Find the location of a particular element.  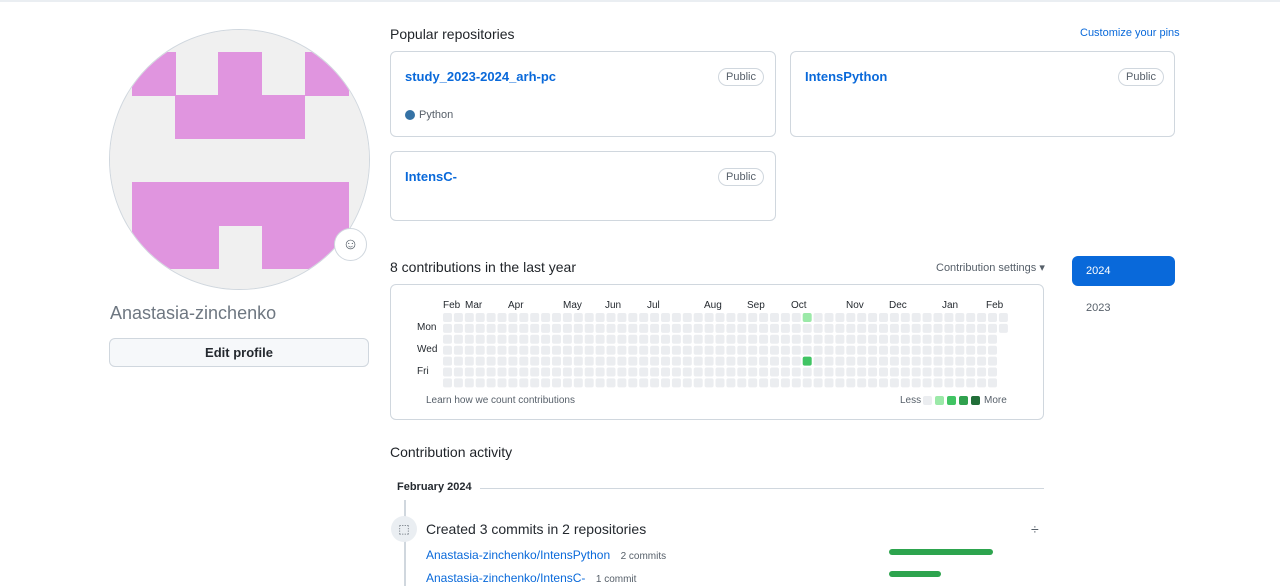

fold-icon: ÷ is located at coordinates (1035, 529).